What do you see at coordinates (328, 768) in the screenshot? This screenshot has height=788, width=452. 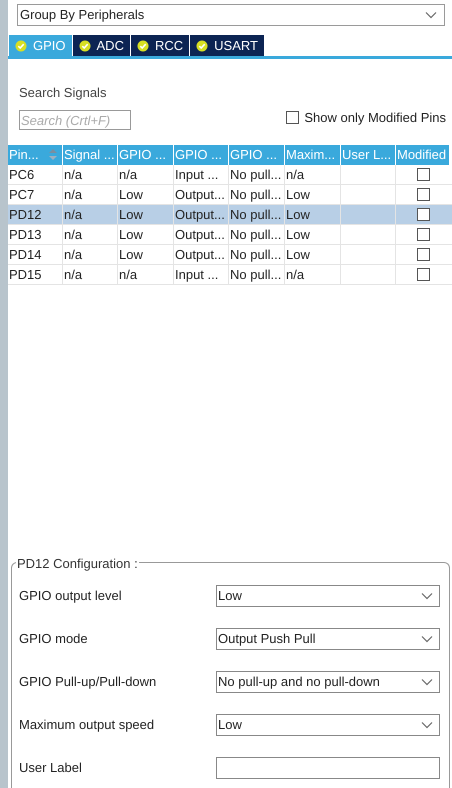 I see `input-field` at bounding box center [328, 768].